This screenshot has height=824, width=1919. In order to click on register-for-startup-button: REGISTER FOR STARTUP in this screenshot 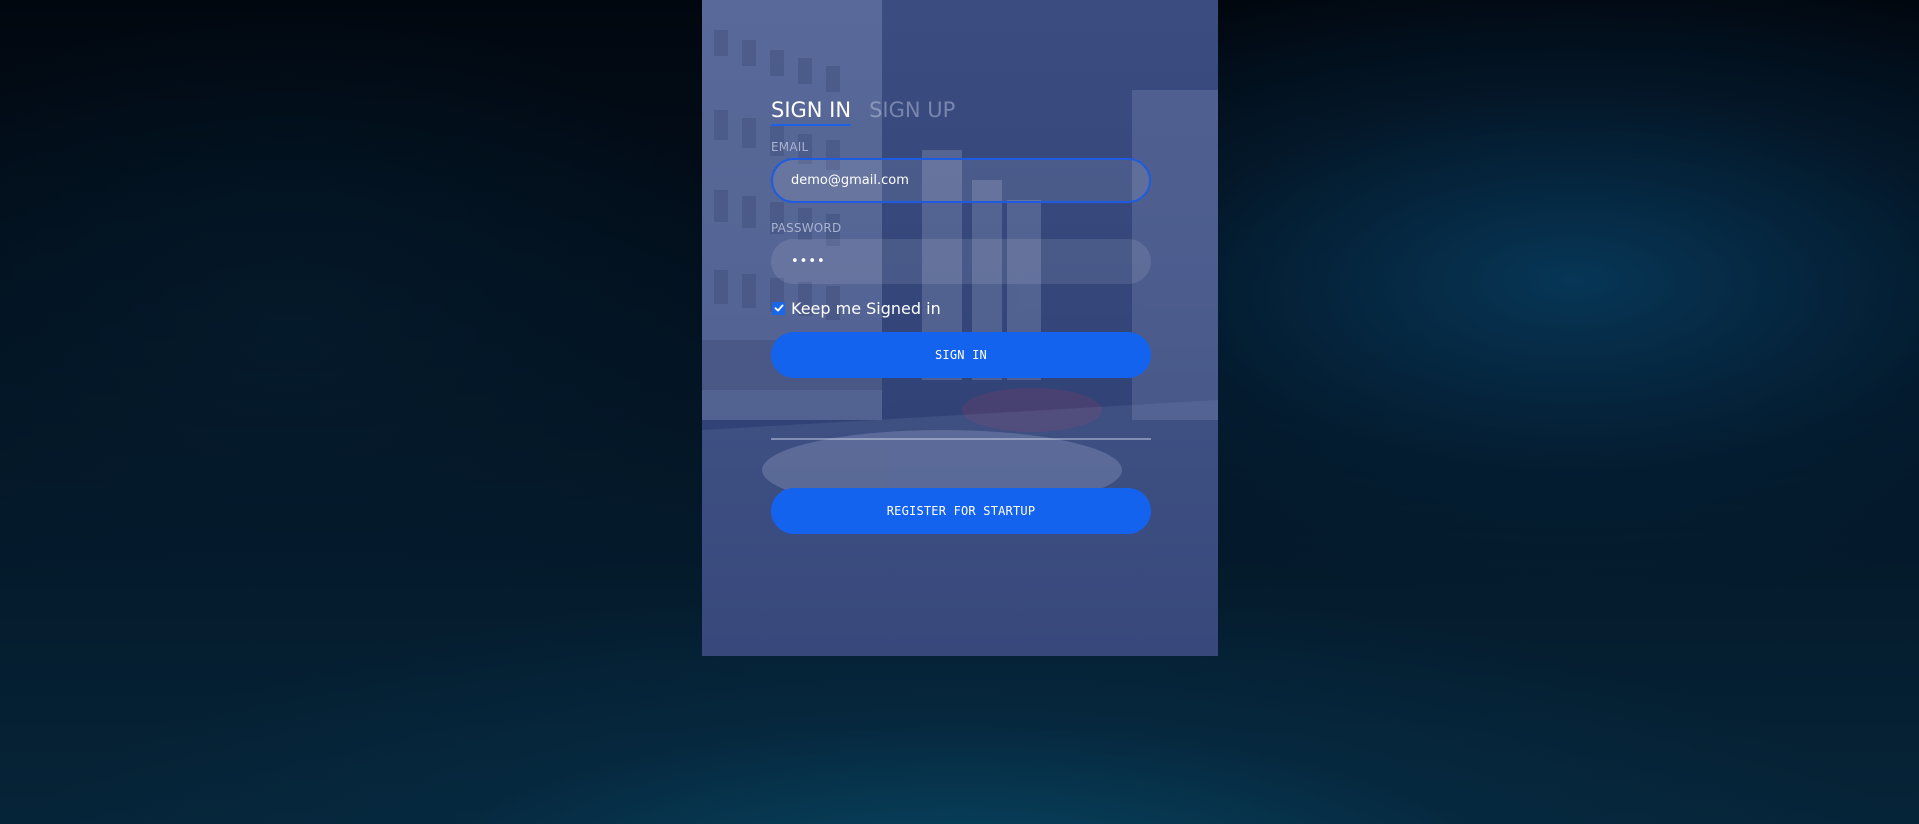, I will do `click(961, 511)`.